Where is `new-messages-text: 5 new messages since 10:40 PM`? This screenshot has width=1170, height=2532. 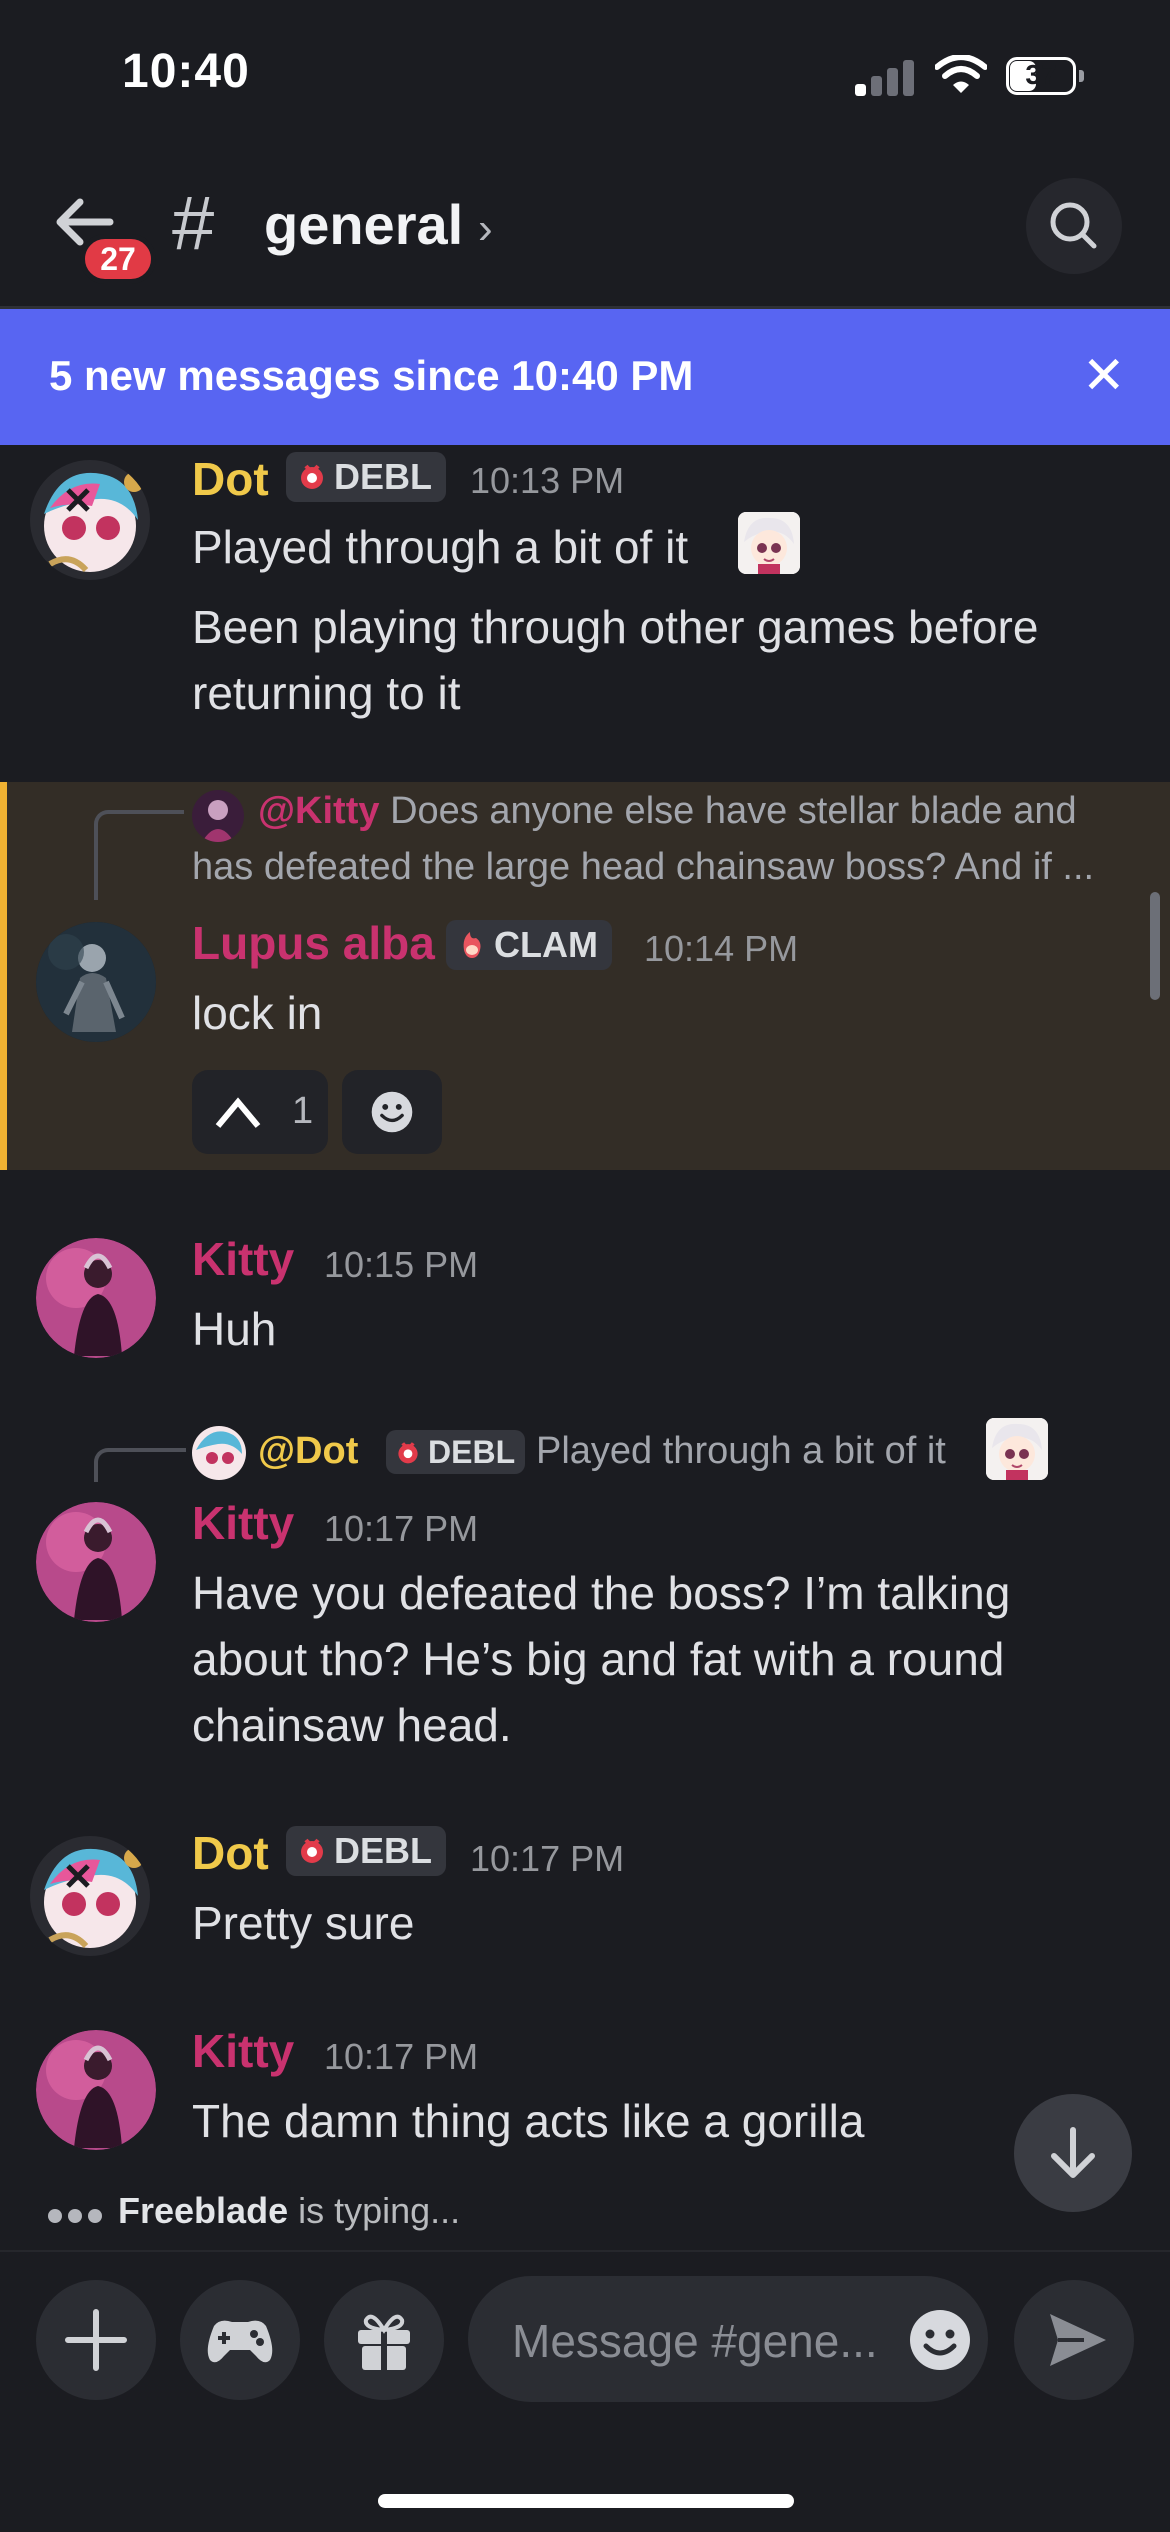
new-messages-text: 5 new messages since 10:40 PM is located at coordinates (371, 376).